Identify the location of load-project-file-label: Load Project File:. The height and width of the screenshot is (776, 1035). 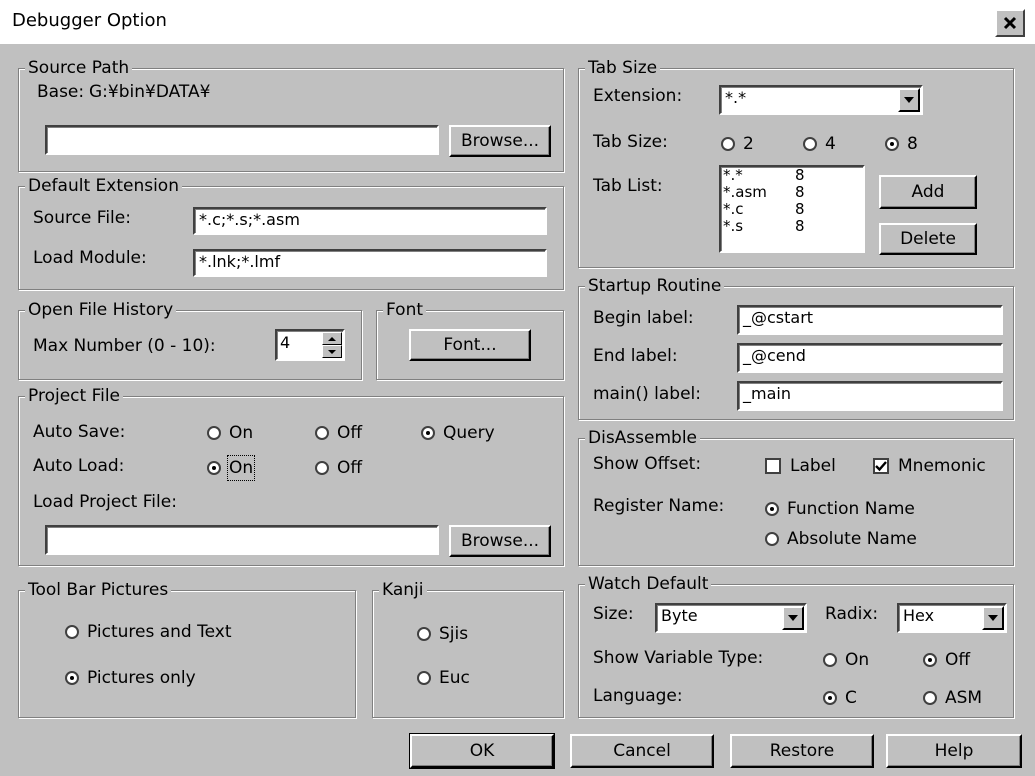
(105, 502).